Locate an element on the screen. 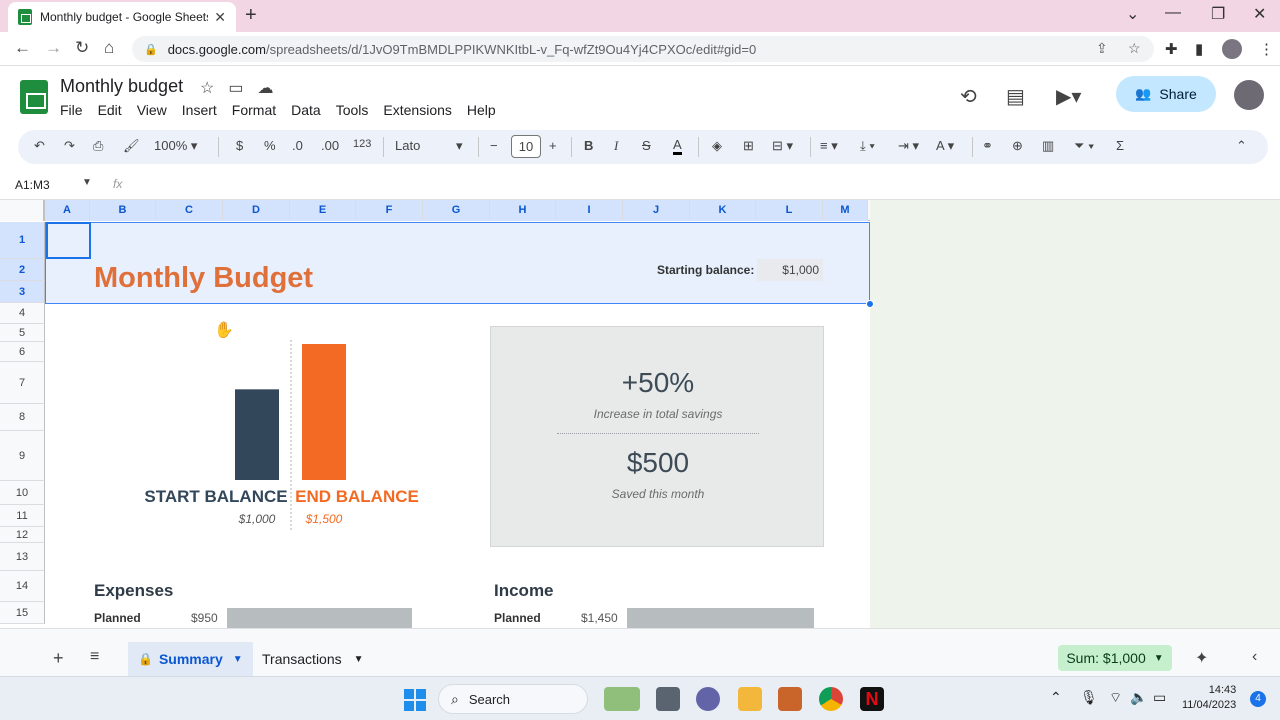 This screenshot has height=720, width=1280. row-header-5: 5 is located at coordinates (22, 333).